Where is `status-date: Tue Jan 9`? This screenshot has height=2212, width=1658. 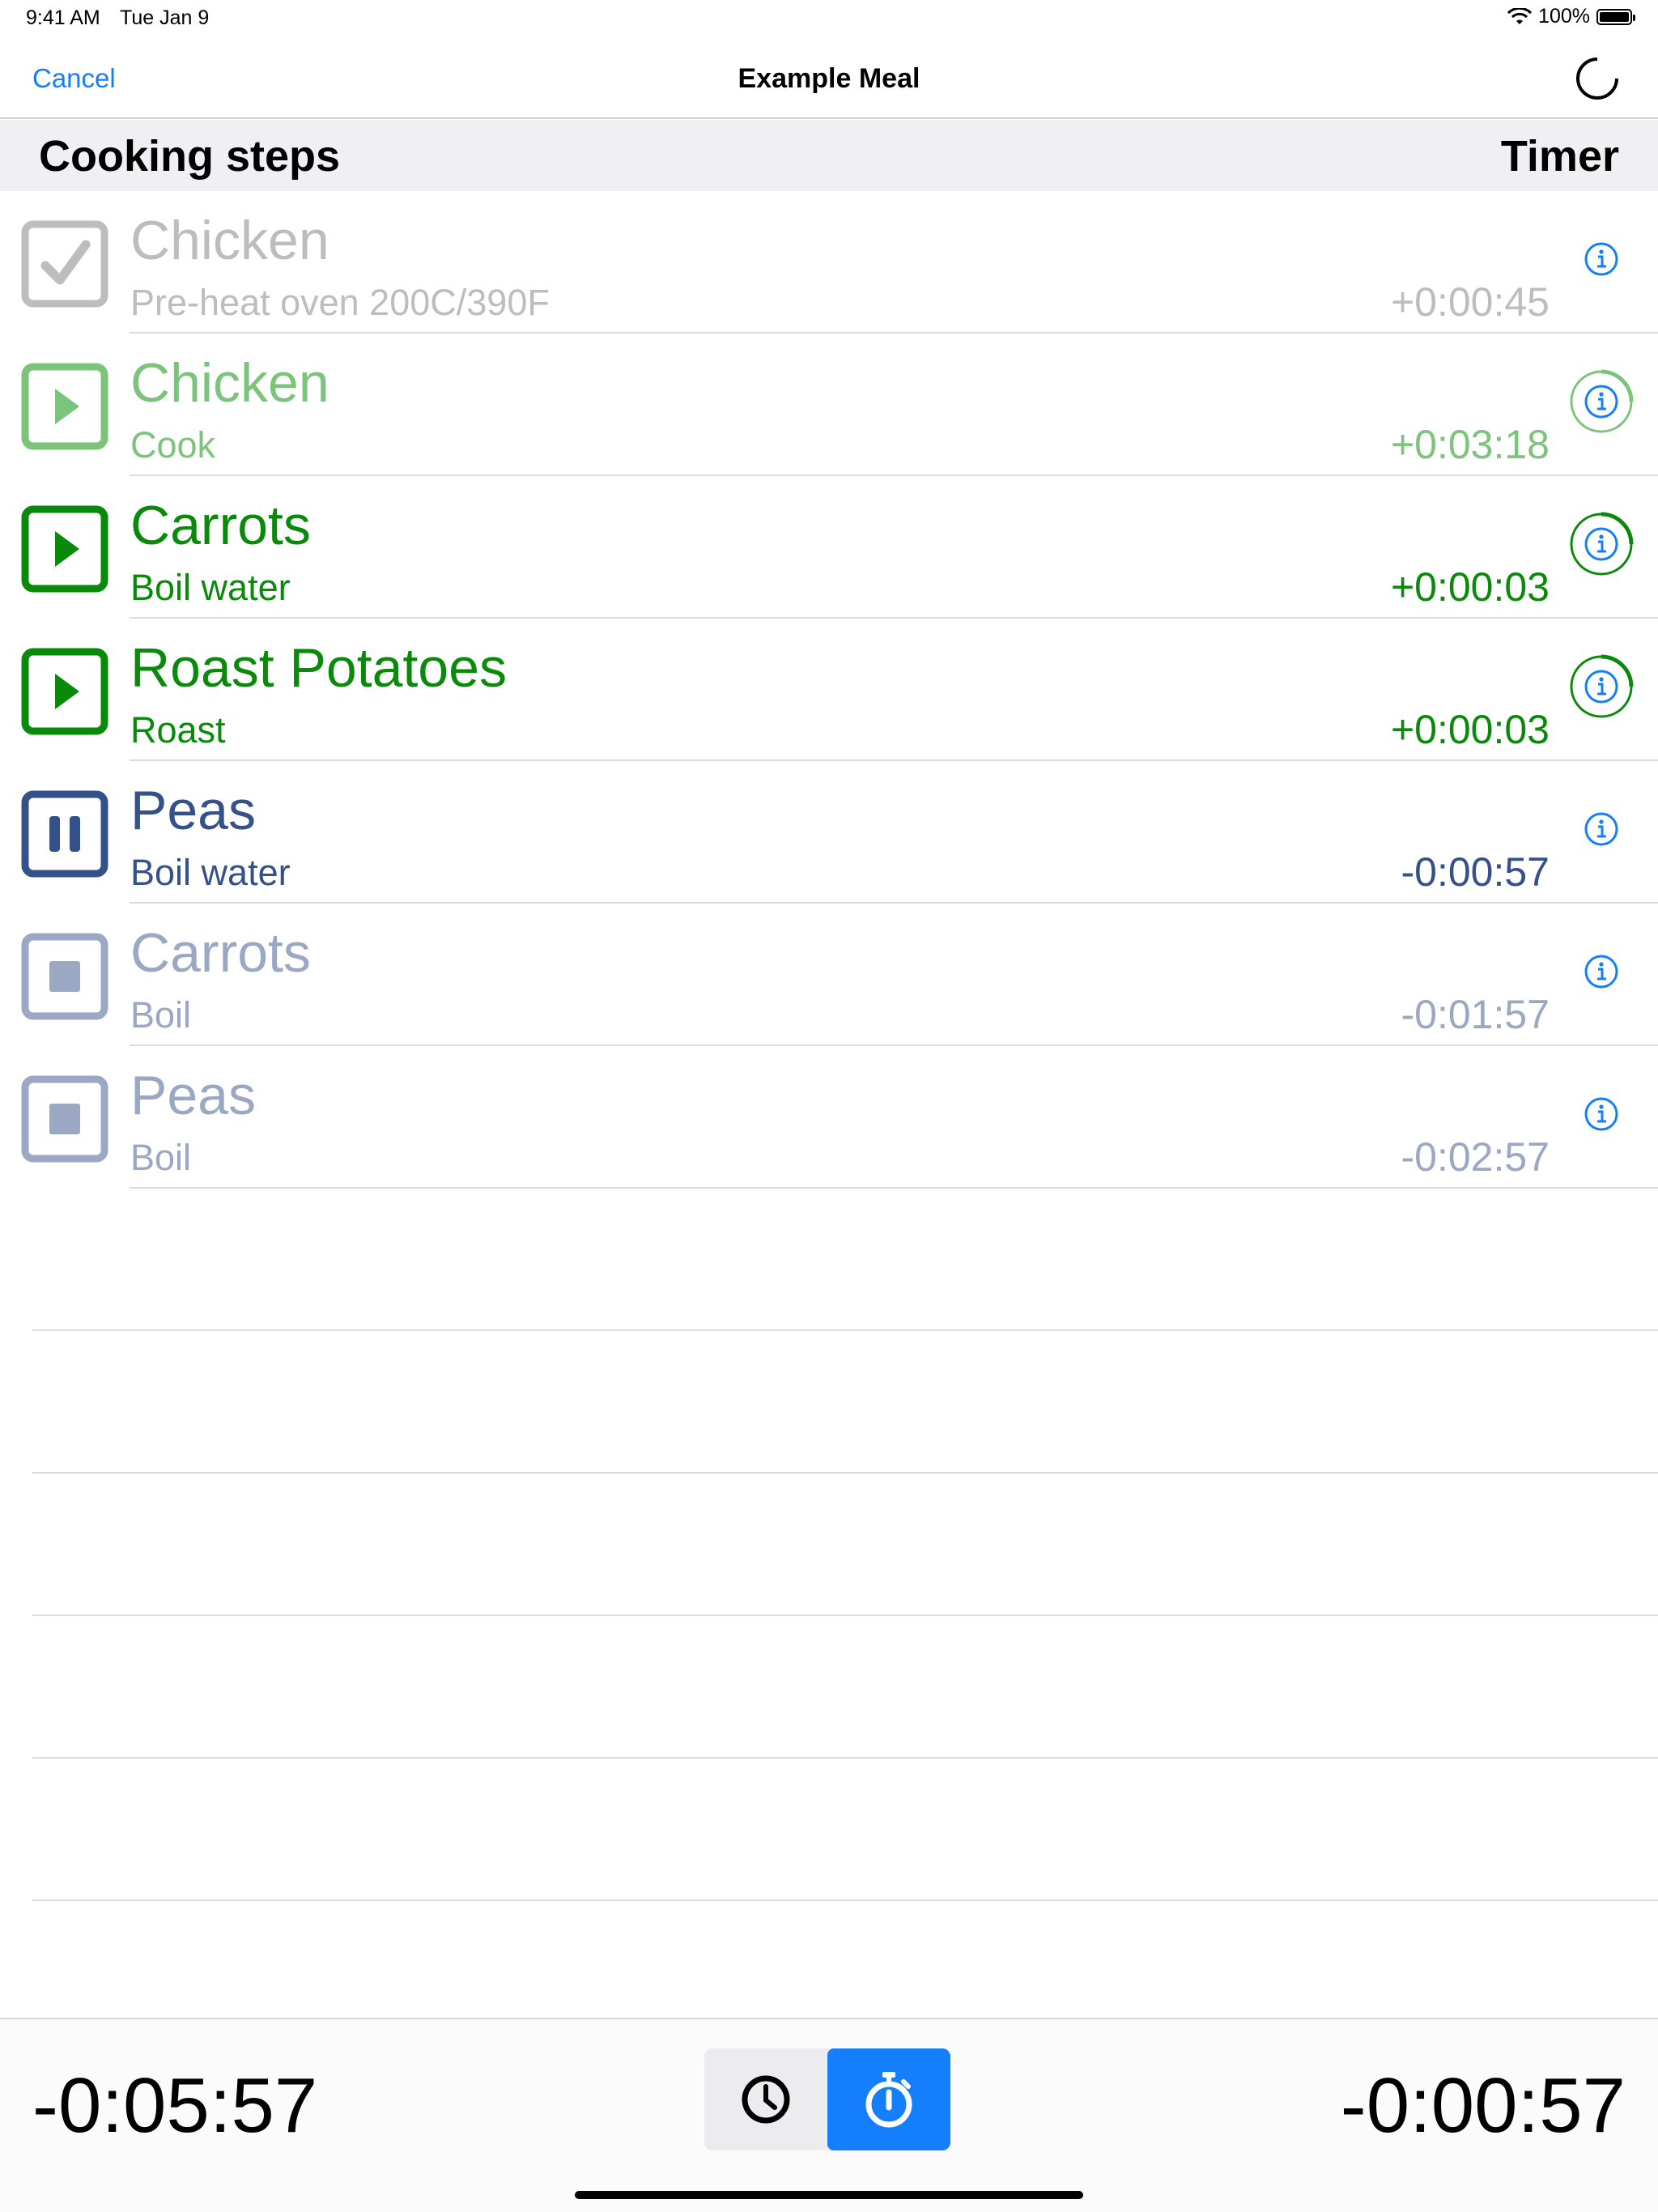
status-date: Tue Jan 9 is located at coordinates (165, 18).